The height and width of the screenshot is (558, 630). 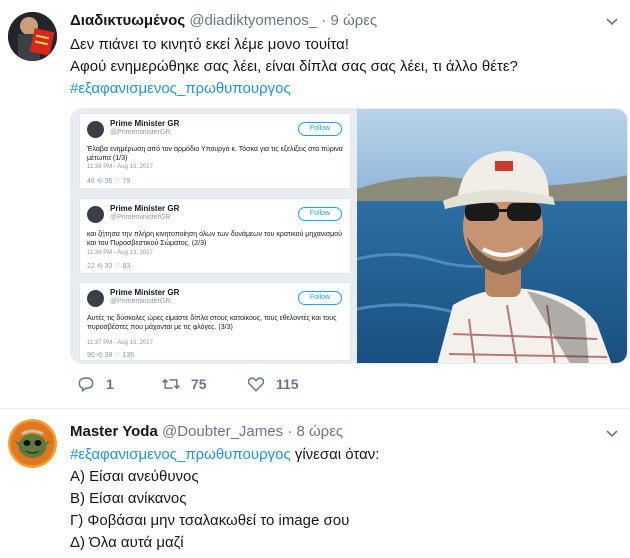 I want to click on tweet-header: Διαδικτυωμένος @diadiktyomenos_ · 9 ώρες, so click(x=223, y=20).